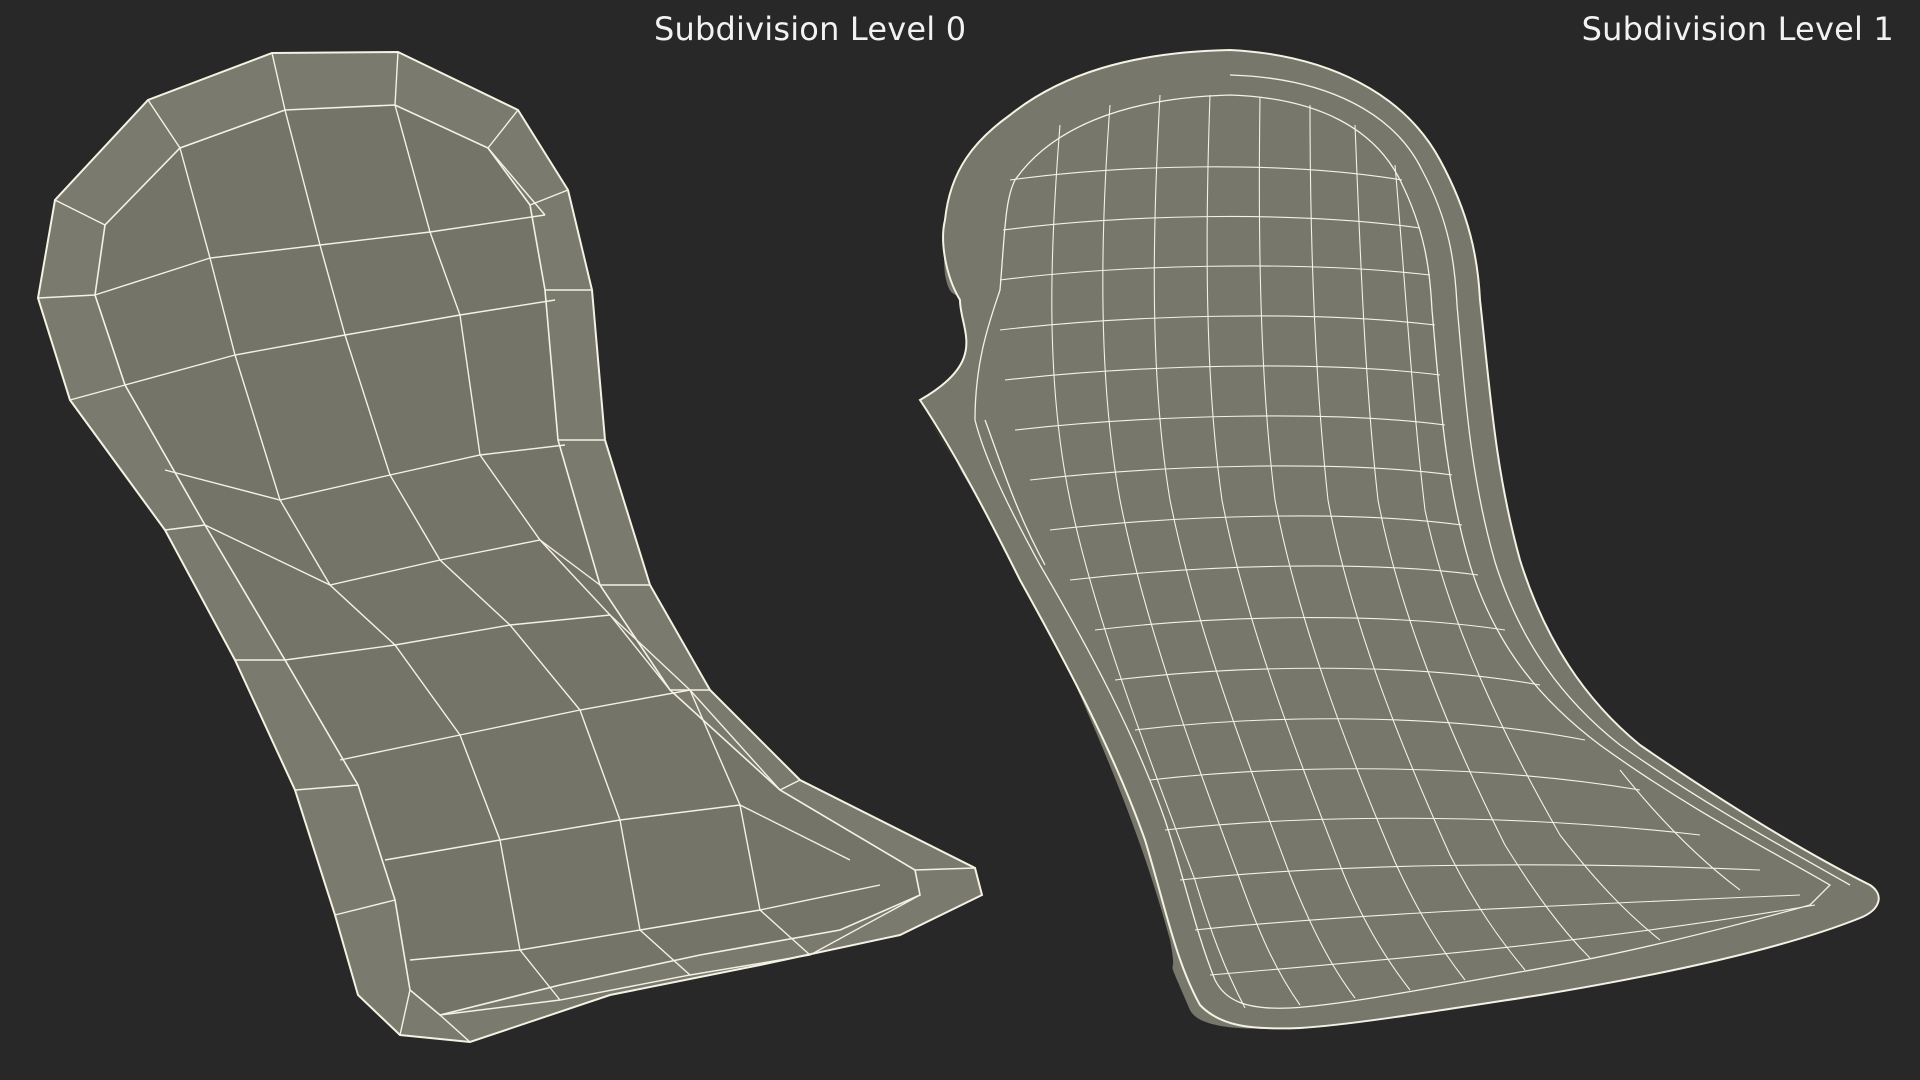  Describe the element at coordinates (1737, 29) in the screenshot. I see `view-label-level-1: Subdivision Level 1` at that location.